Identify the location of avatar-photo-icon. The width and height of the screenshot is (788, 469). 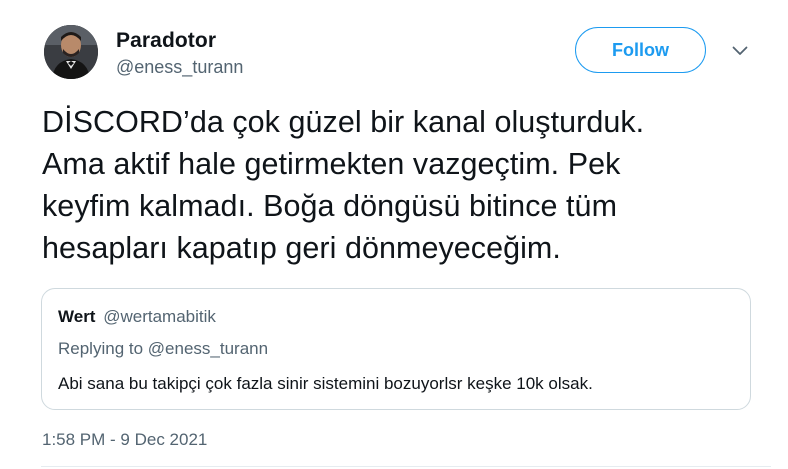
(71, 52).